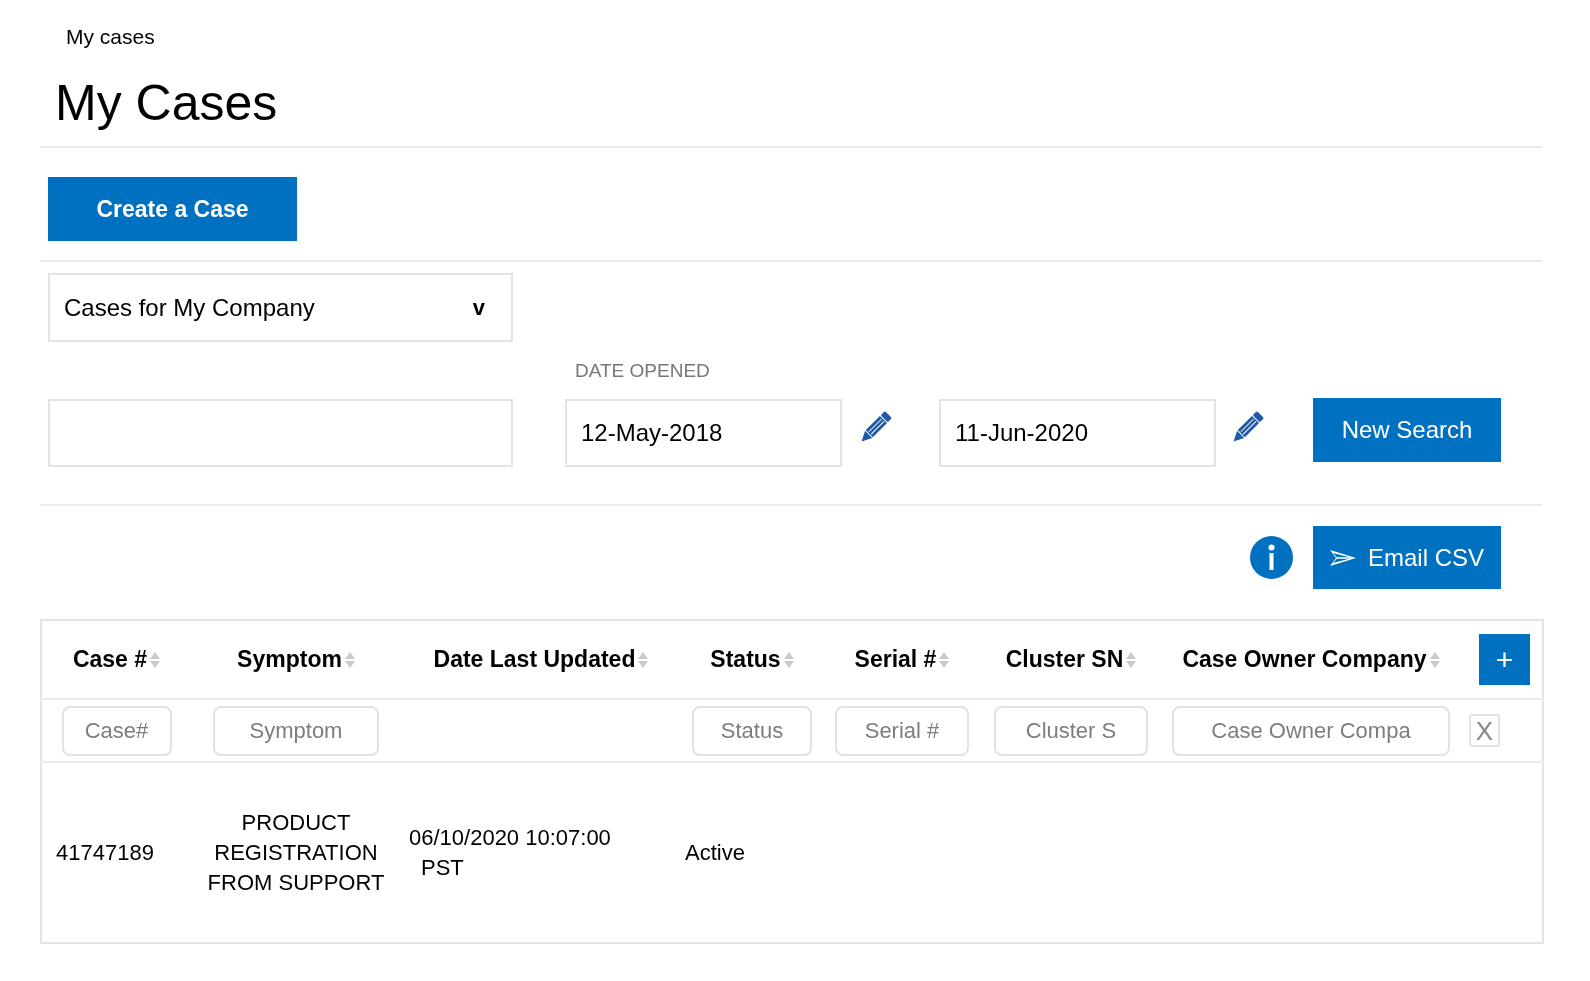  Describe the element at coordinates (541, 852) in the screenshot. I see `table-cell: 06/10/2020 10:07:00 PST` at that location.